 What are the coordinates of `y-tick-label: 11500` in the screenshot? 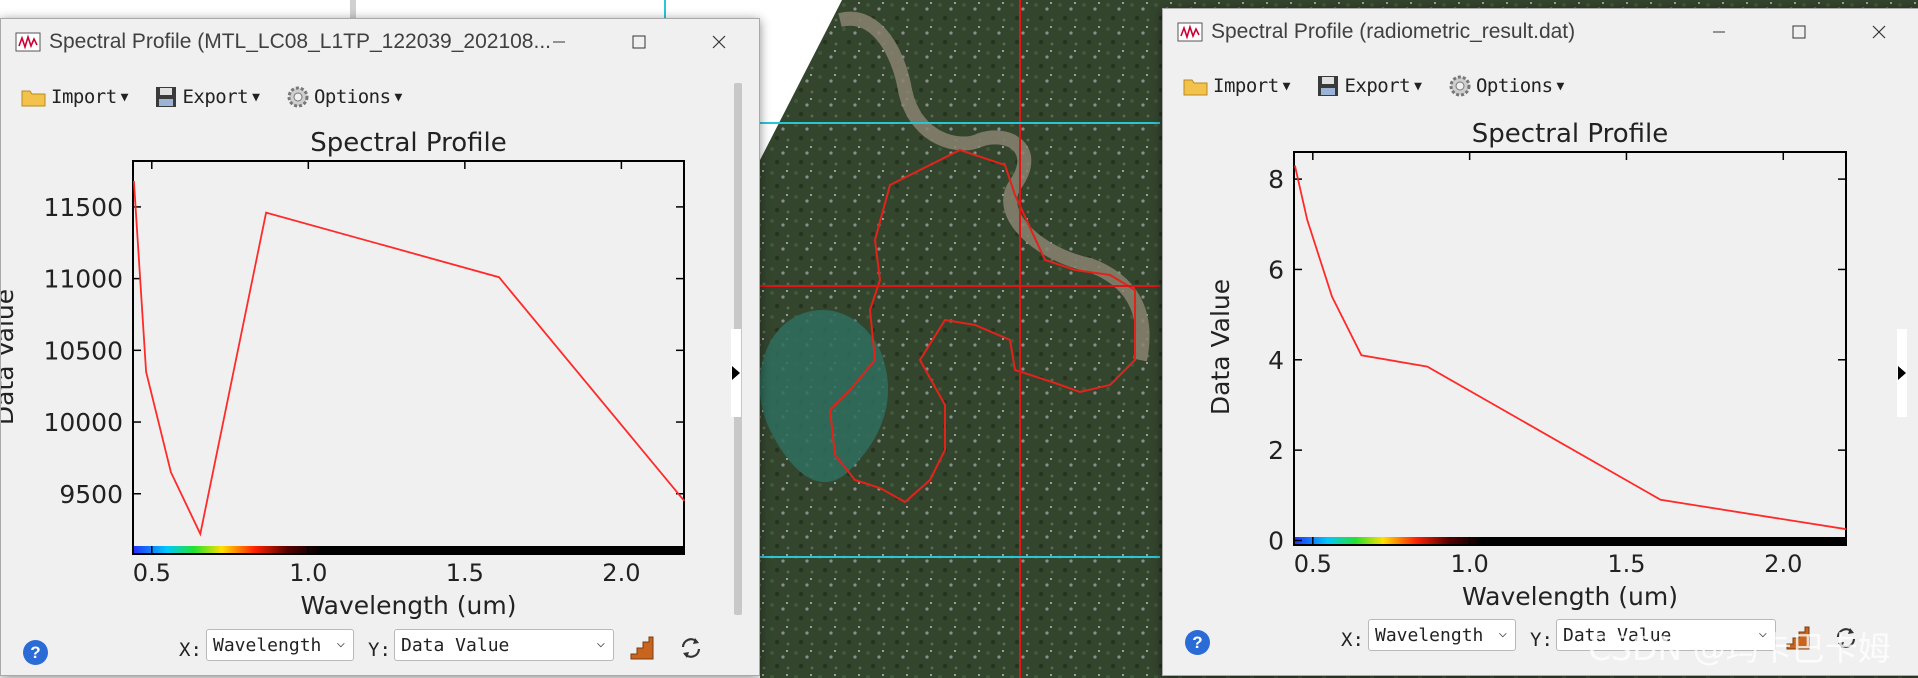 It's located at (83, 207).